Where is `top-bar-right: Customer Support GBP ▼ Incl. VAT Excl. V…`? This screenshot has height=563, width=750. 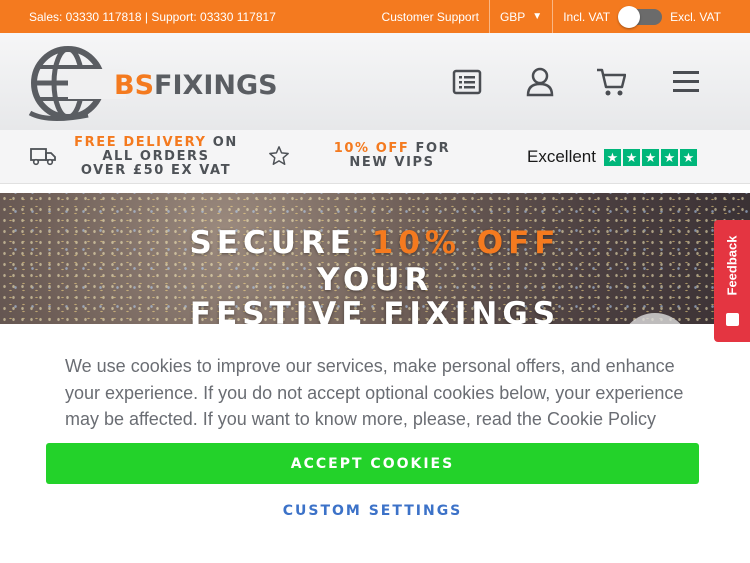
top-bar-right: Customer Support GBP ▼ Incl. VAT Excl. V… is located at coordinates (566, 16).